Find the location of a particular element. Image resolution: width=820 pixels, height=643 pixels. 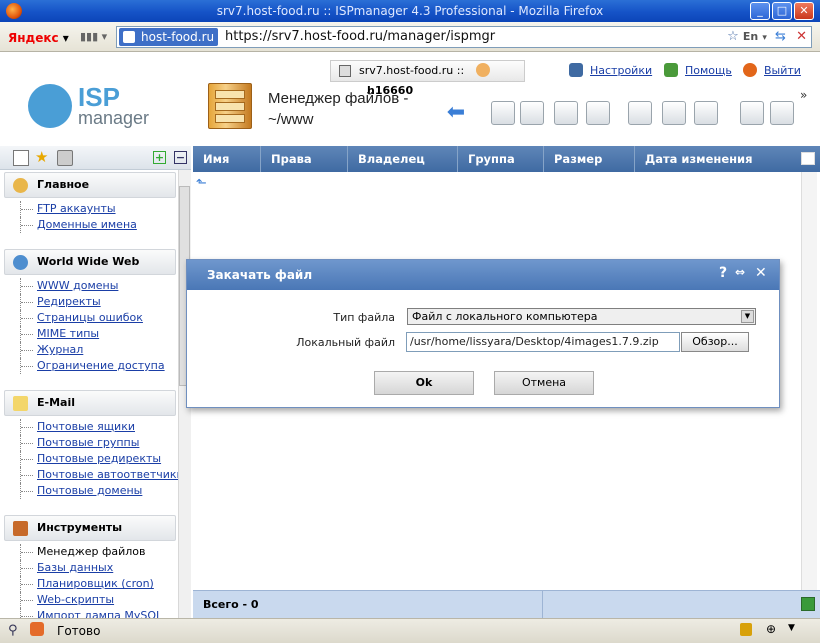

close-button: ✕ is located at coordinates (804, 11).